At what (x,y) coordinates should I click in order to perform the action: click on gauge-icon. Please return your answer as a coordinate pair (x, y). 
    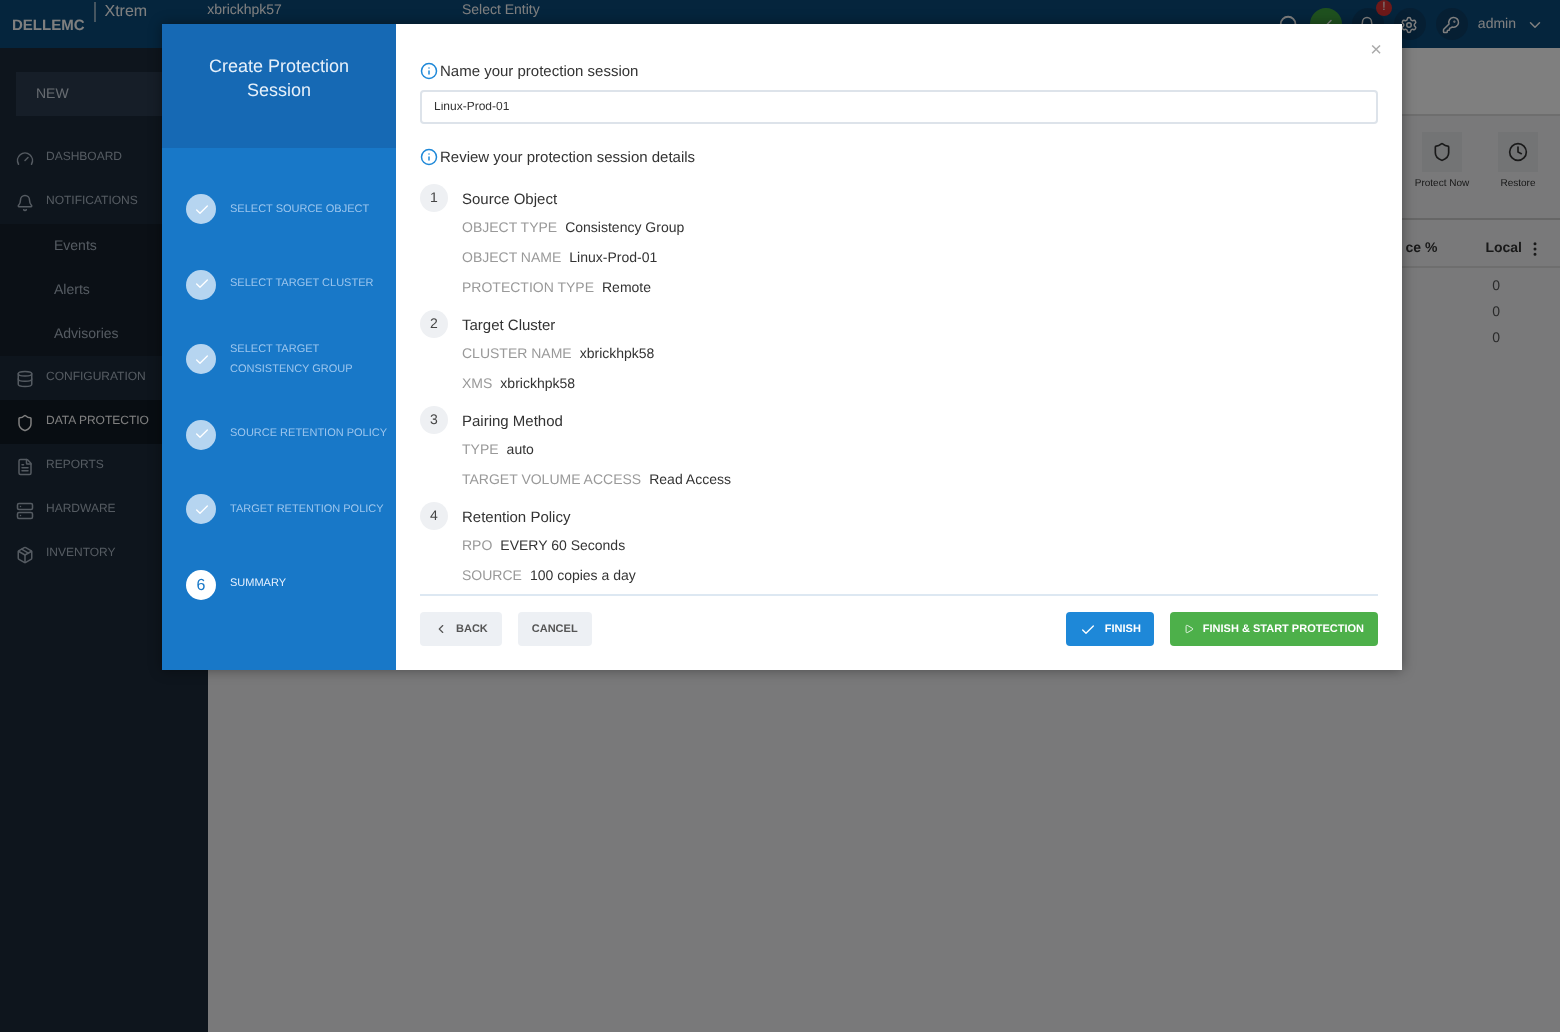
    Looking at the image, I should click on (25, 158).